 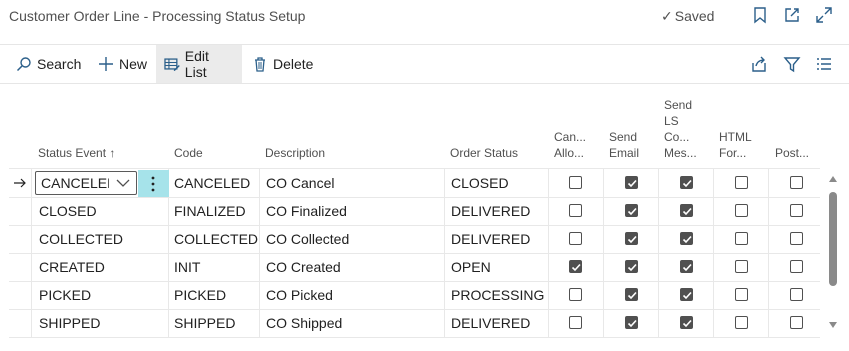 I want to click on scrollbar-thumb, so click(x=833, y=239).